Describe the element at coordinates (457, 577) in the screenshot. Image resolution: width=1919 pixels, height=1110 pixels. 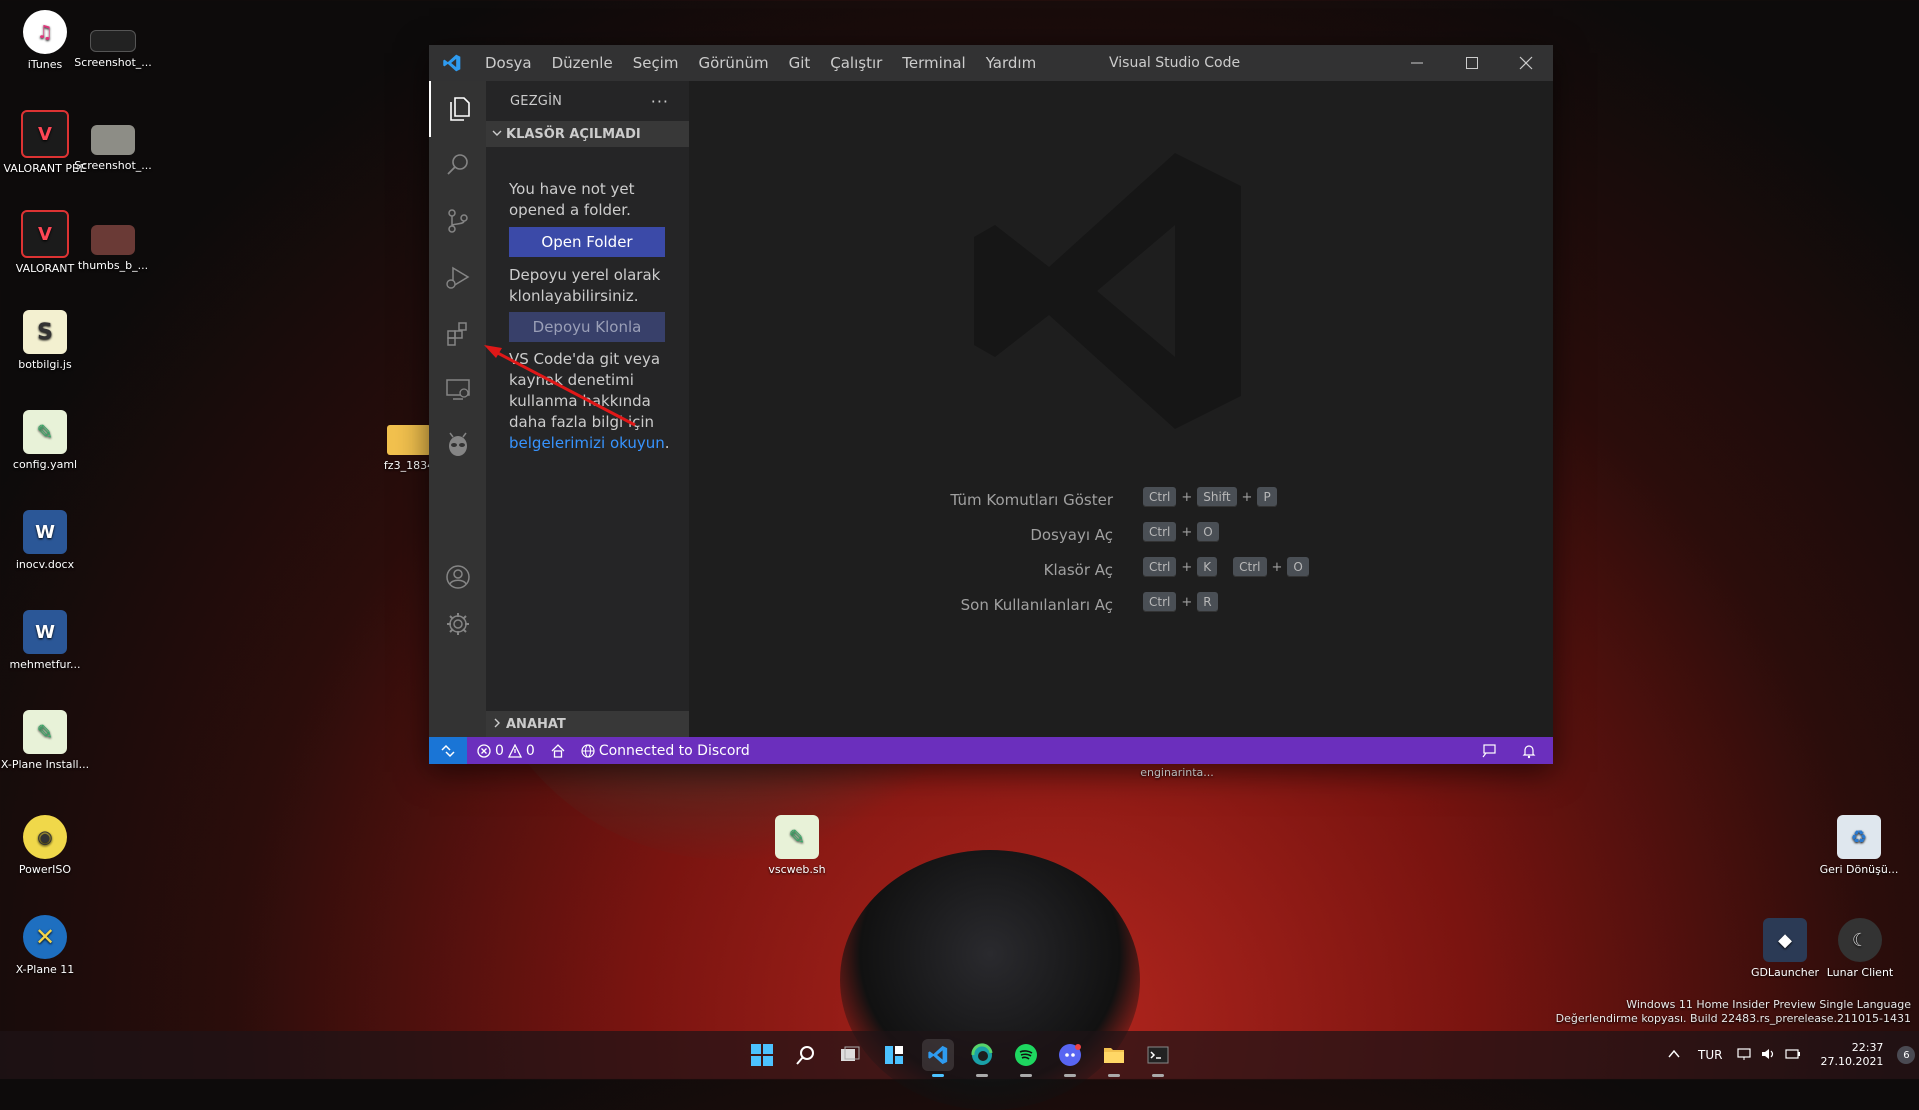
I see `account-icon` at that location.